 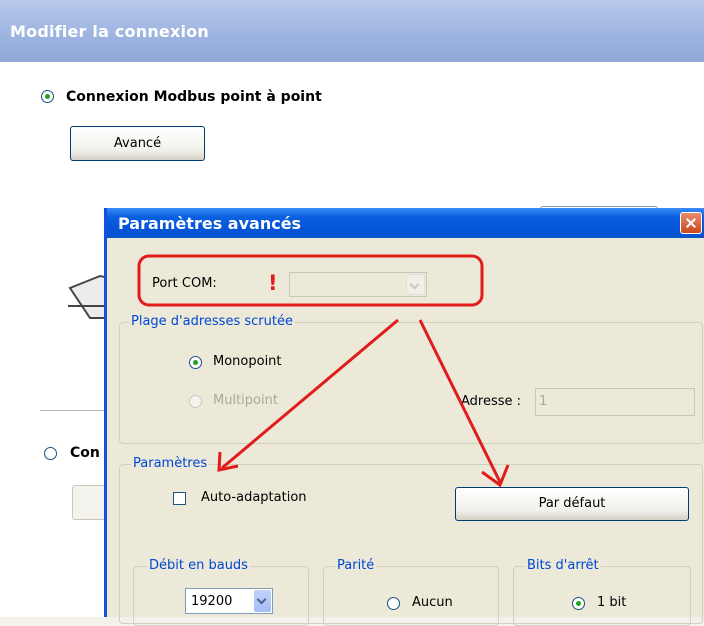 I want to click on window-title: Modifier la connexion, so click(x=109, y=31).